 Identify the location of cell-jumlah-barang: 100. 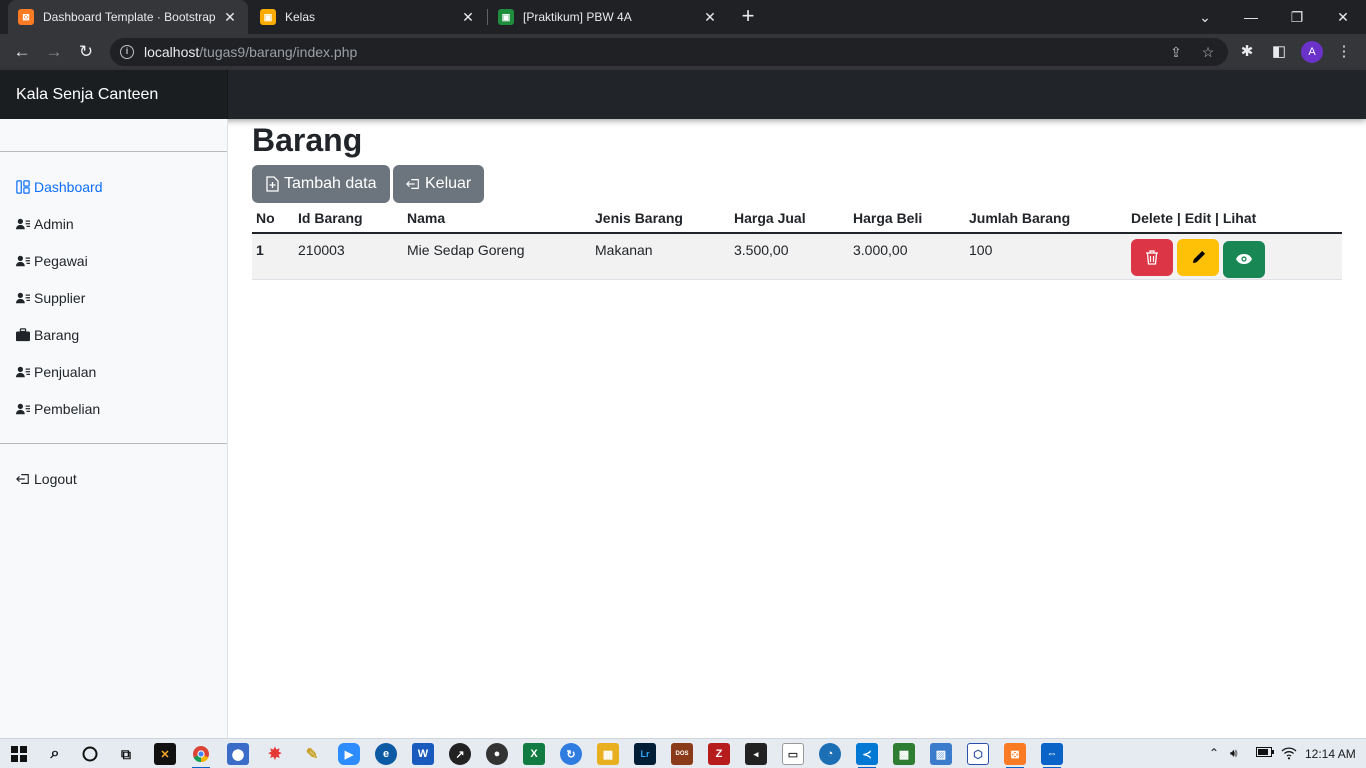
(1046, 256).